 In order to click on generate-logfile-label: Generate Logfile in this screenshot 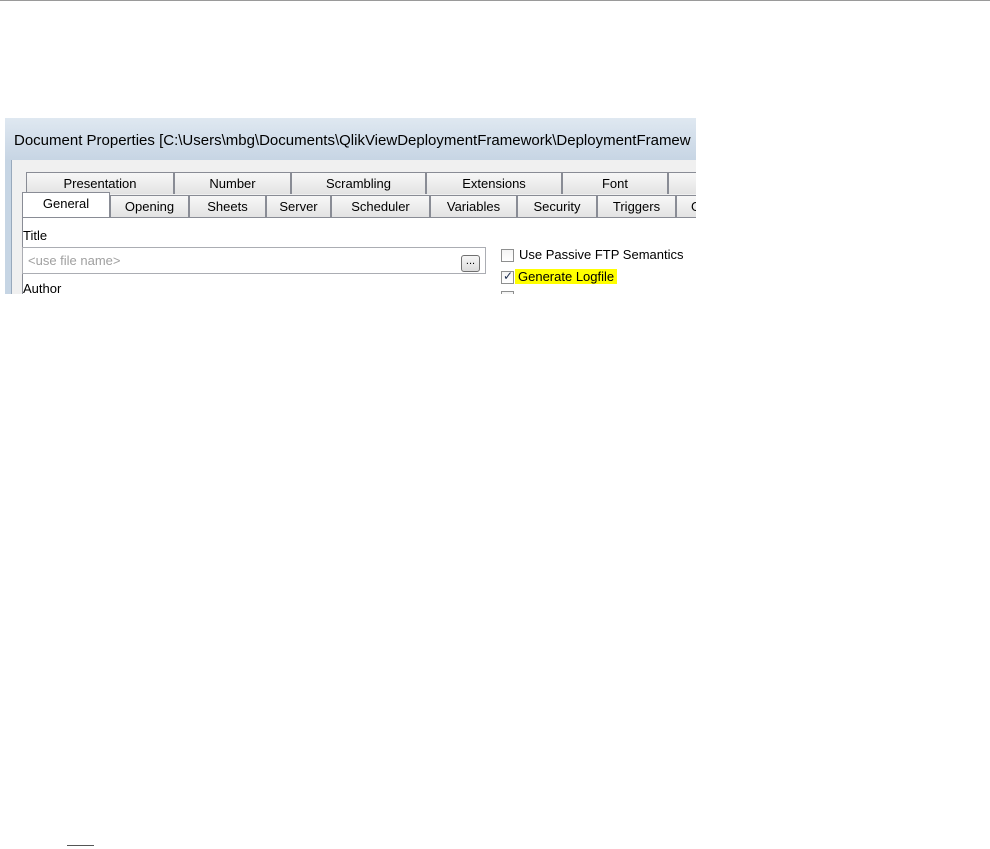, I will do `click(566, 276)`.